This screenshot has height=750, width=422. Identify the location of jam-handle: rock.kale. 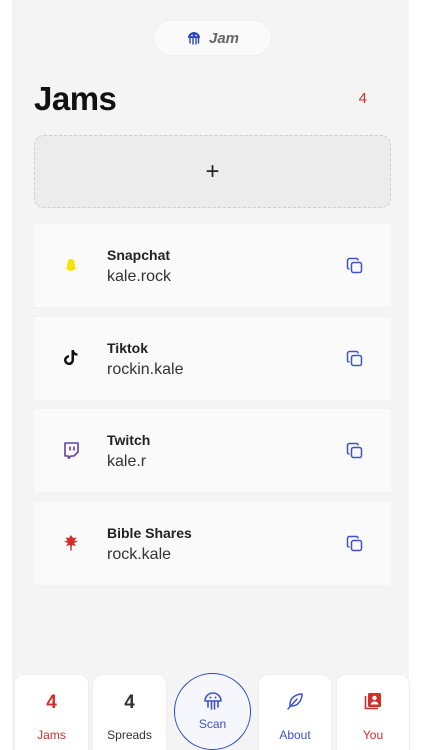
(139, 554).